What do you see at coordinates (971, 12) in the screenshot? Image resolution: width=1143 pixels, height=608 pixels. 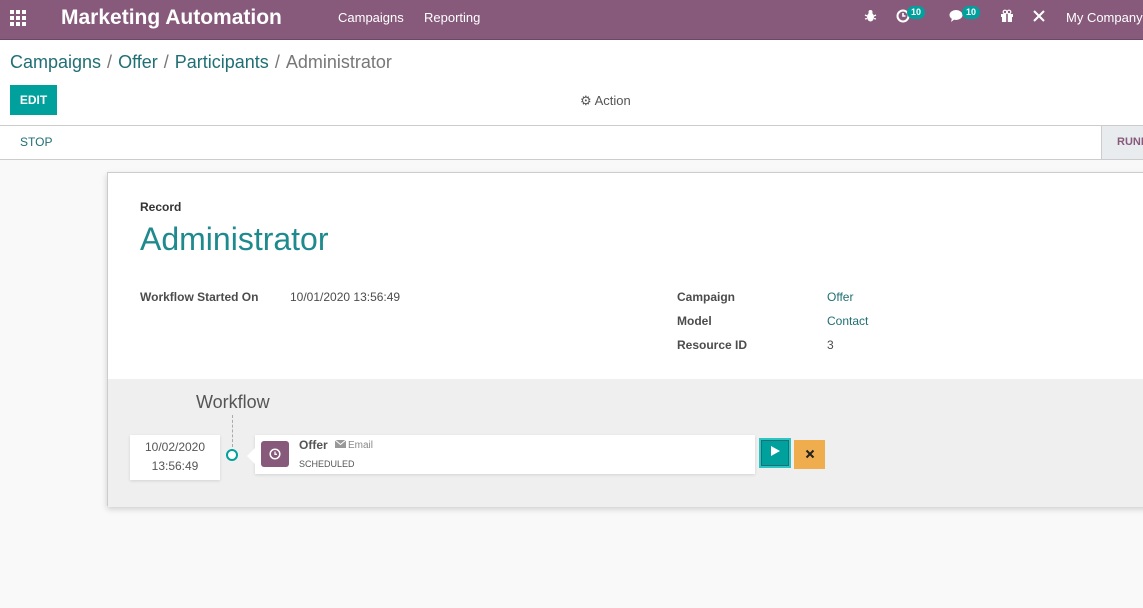 I see `message-count-badge: 10` at bounding box center [971, 12].